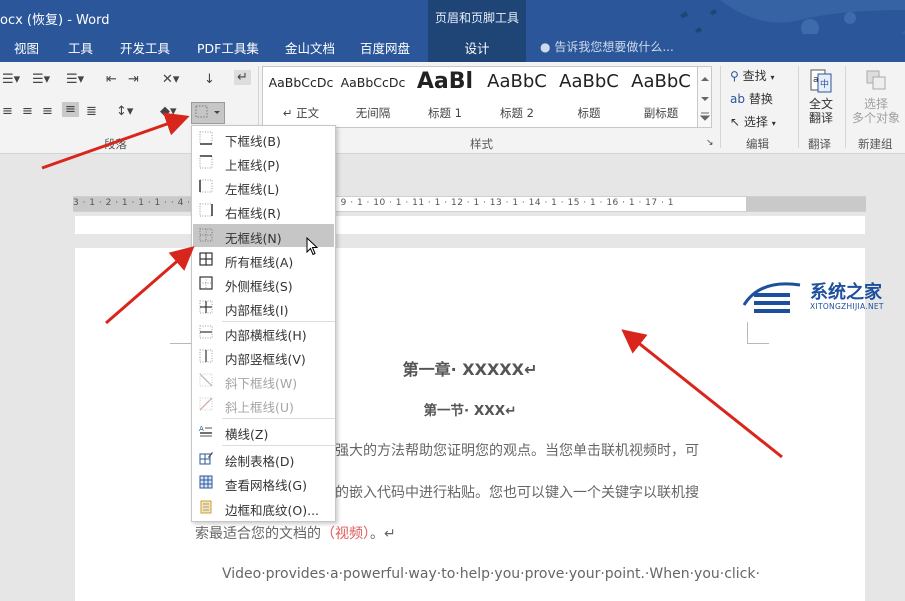  I want to click on paragraph-group-label: 段落, so click(115, 144).